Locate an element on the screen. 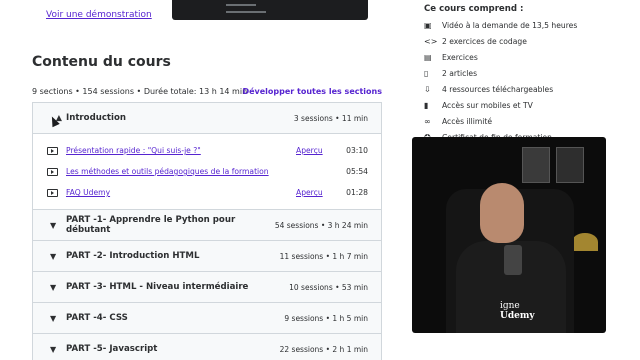 This screenshot has height=360, width=640. section-info: 9 sessions • 1 h 5 min is located at coordinates (326, 318).